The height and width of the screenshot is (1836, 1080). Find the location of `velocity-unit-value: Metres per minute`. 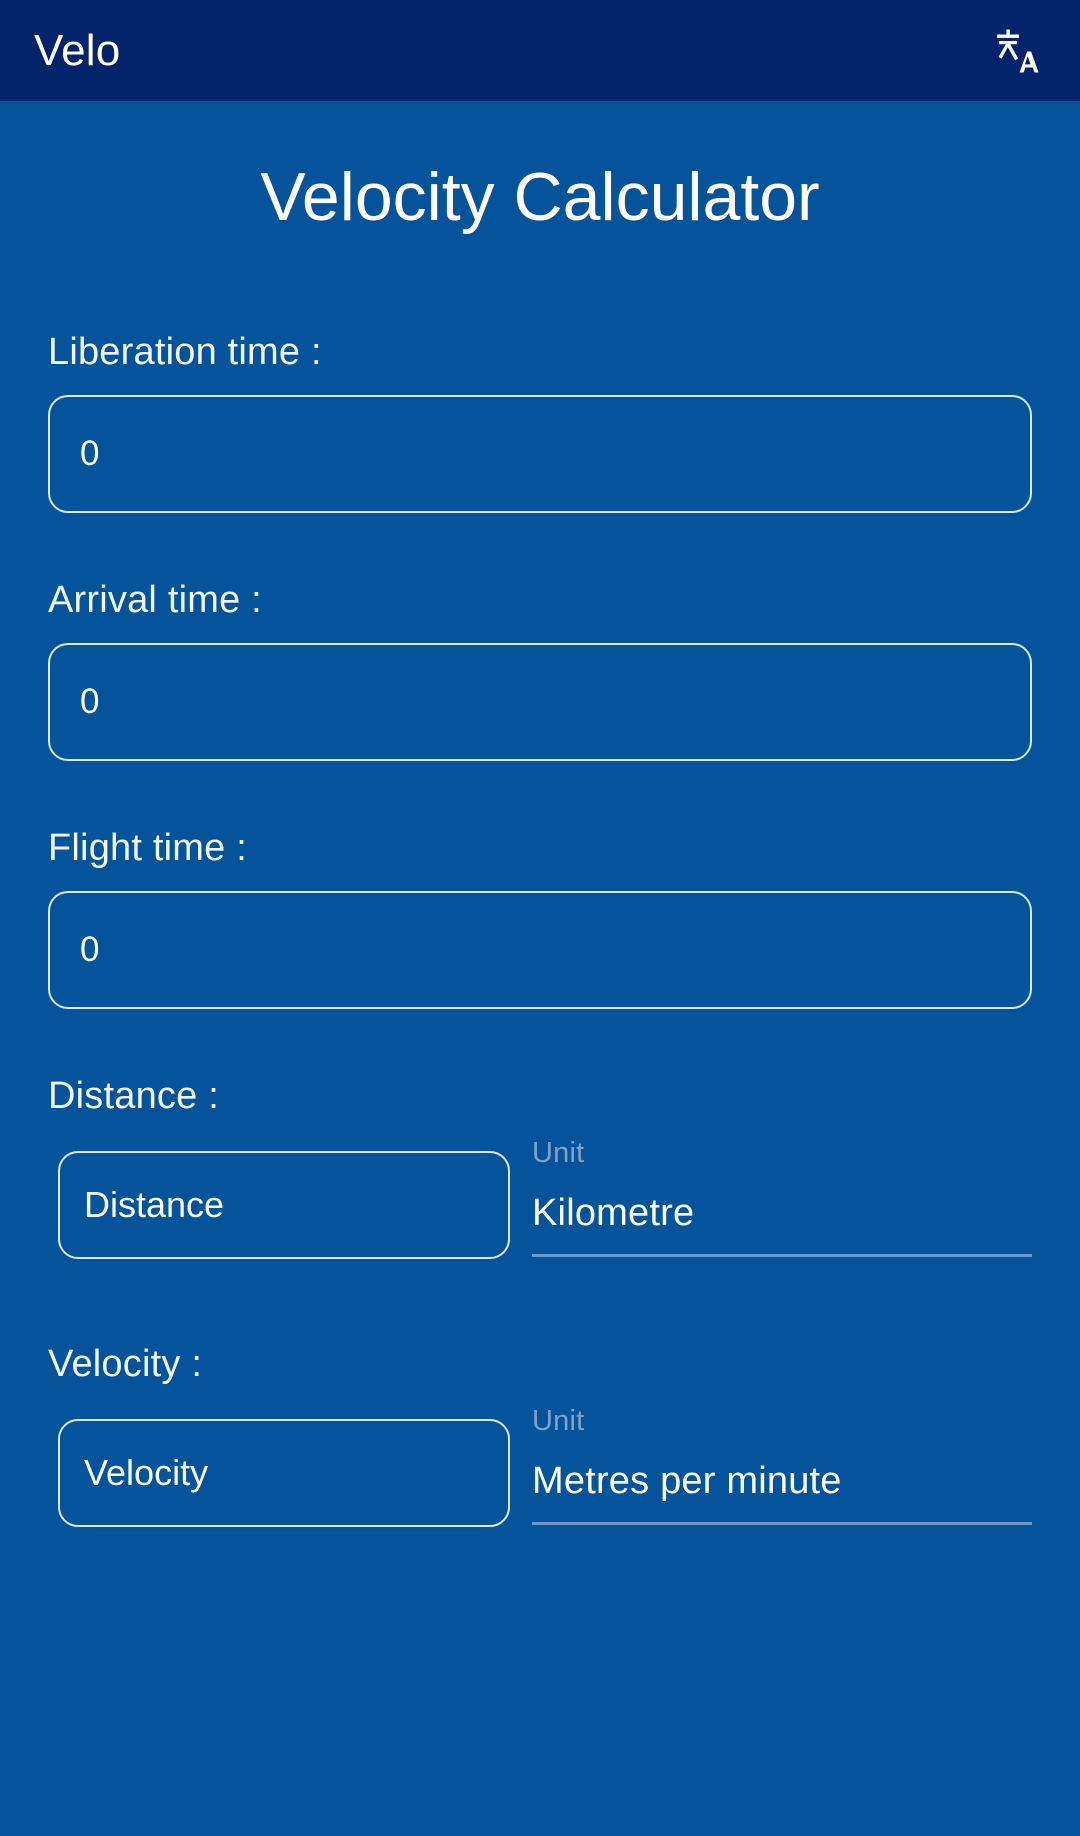

velocity-unit-value: Metres per minute is located at coordinates (687, 1481).